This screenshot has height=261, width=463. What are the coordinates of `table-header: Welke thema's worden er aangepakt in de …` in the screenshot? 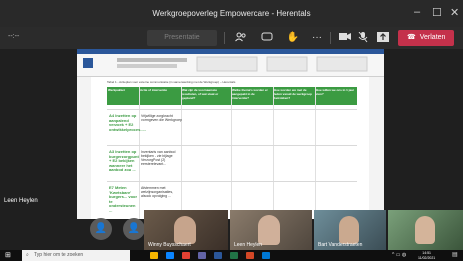 It's located at (252, 96).